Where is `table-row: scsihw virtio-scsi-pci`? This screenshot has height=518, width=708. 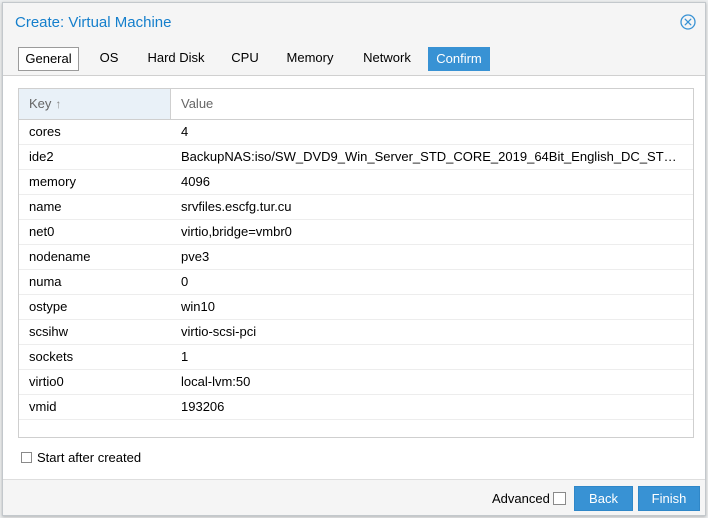
table-row: scsihw virtio-scsi-pci is located at coordinates (356, 332).